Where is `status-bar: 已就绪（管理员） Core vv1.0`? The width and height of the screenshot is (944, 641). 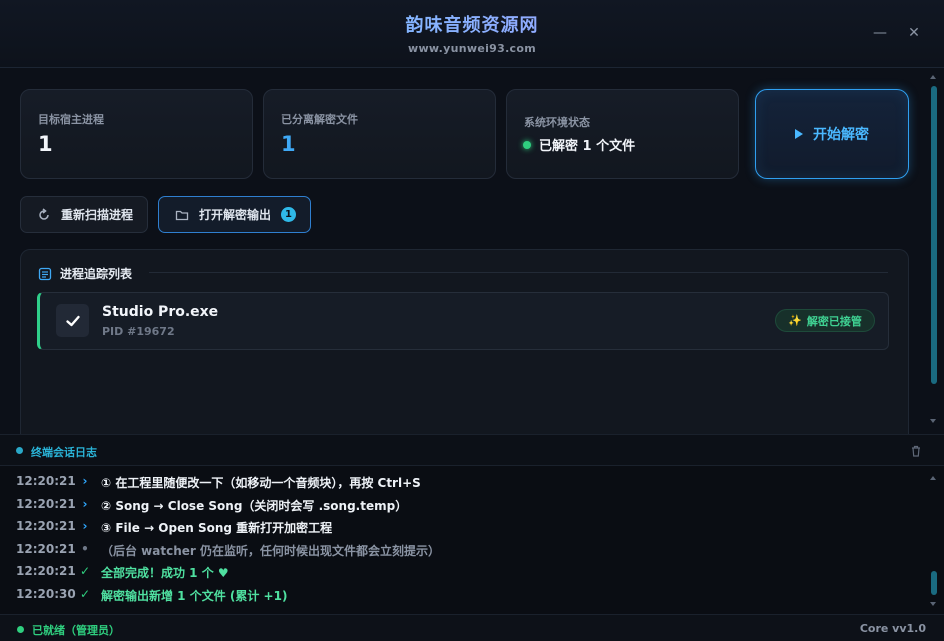 status-bar: 已就绪（管理员） Core vv1.0 is located at coordinates (472, 627).